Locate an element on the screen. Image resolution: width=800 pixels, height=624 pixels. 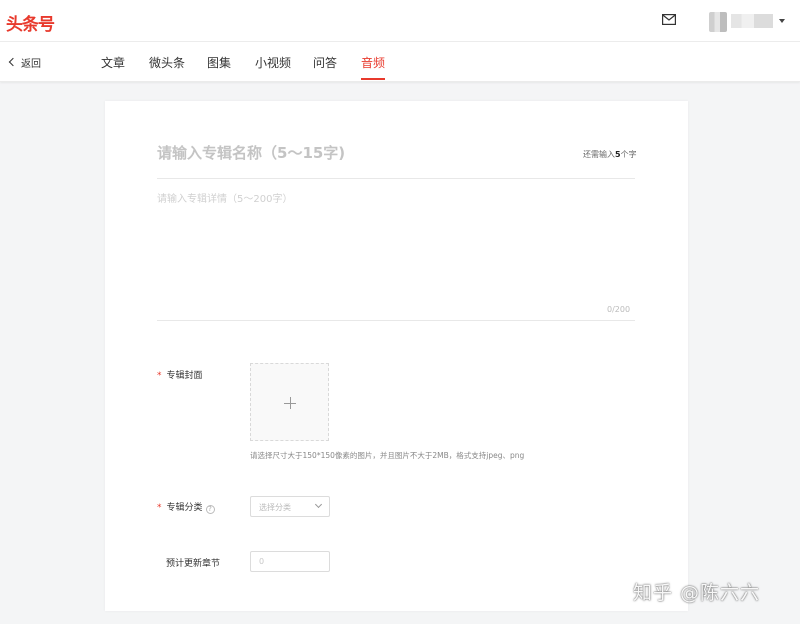
name-counter: 还需输入5个字 is located at coordinates (610, 154).